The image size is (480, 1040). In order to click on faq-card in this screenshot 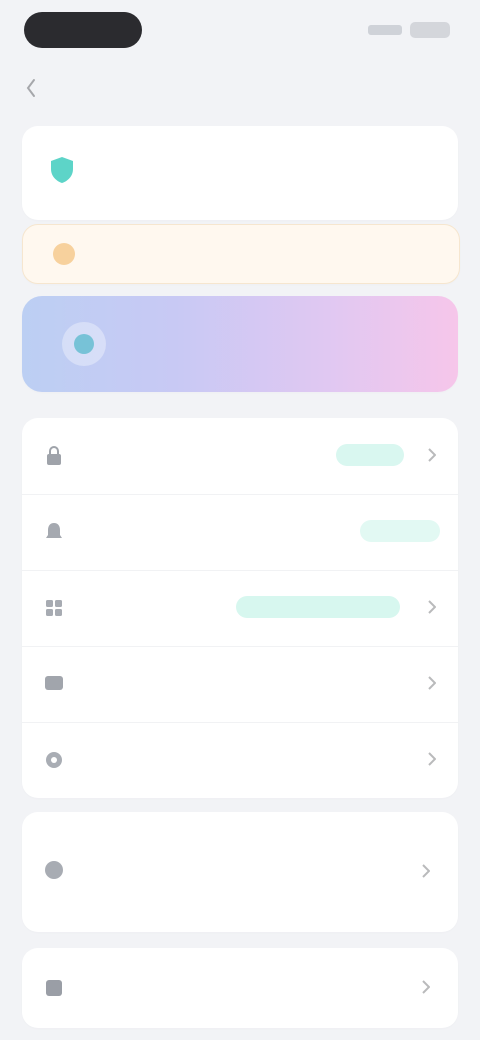, I will do `click(240, 872)`.